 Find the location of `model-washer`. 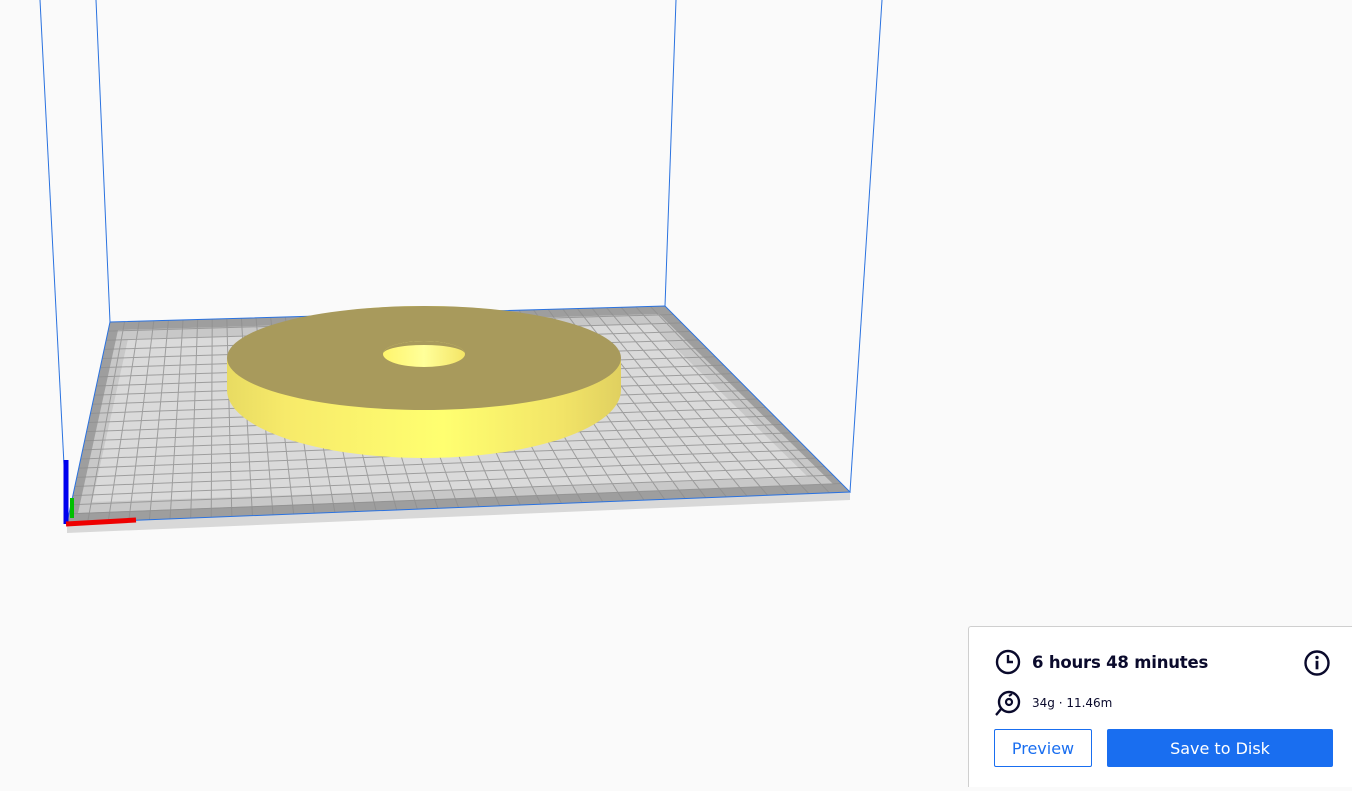

model-washer is located at coordinates (424, 382).